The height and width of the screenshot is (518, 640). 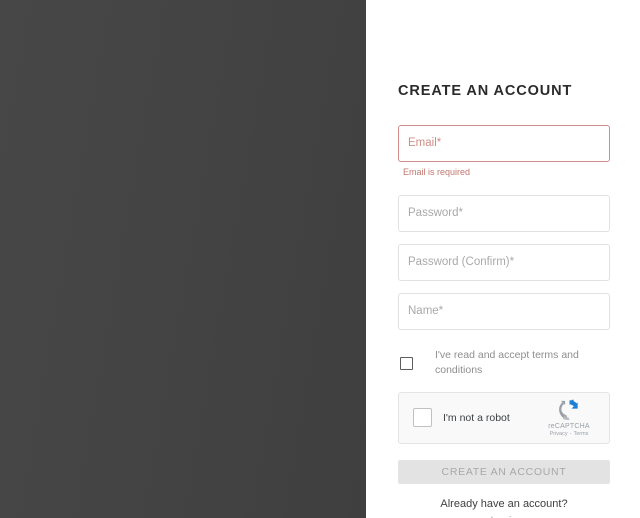 I want to click on name-field-group, so click(x=504, y=311).